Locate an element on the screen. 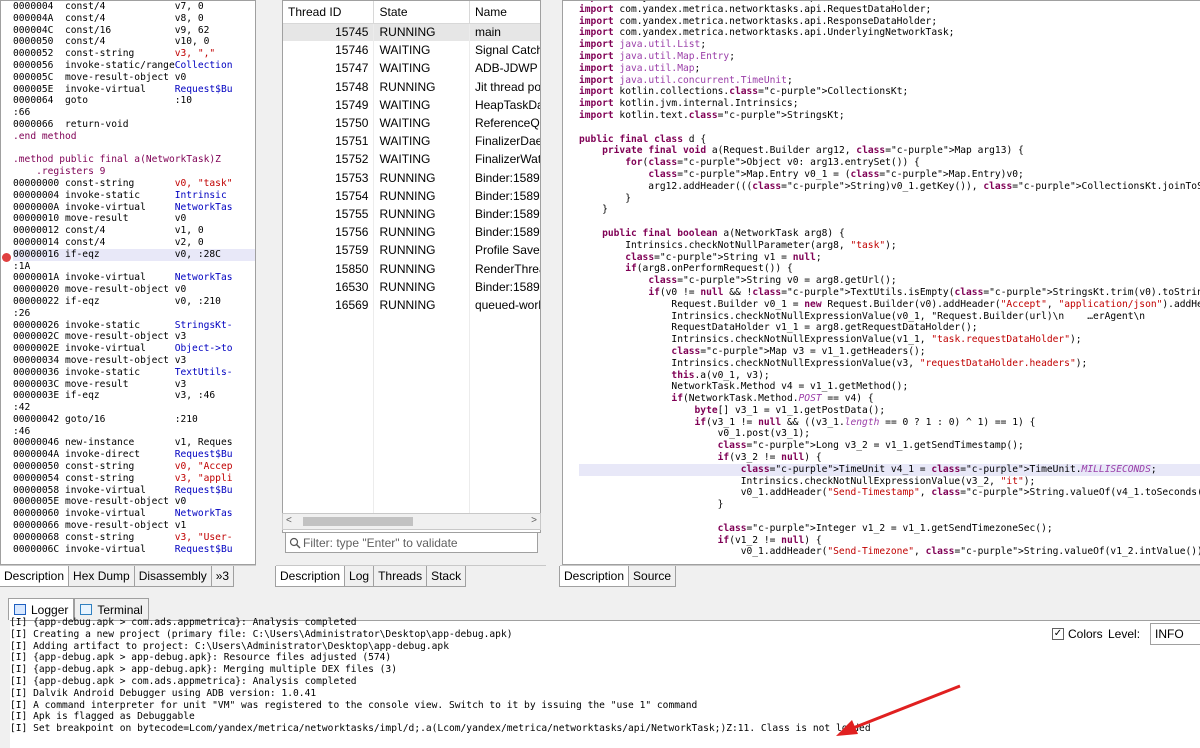 This screenshot has height=748, width=1200. thread-row: 15752WAITINGFinalizerWatchdogDaem is located at coordinates (411, 159).